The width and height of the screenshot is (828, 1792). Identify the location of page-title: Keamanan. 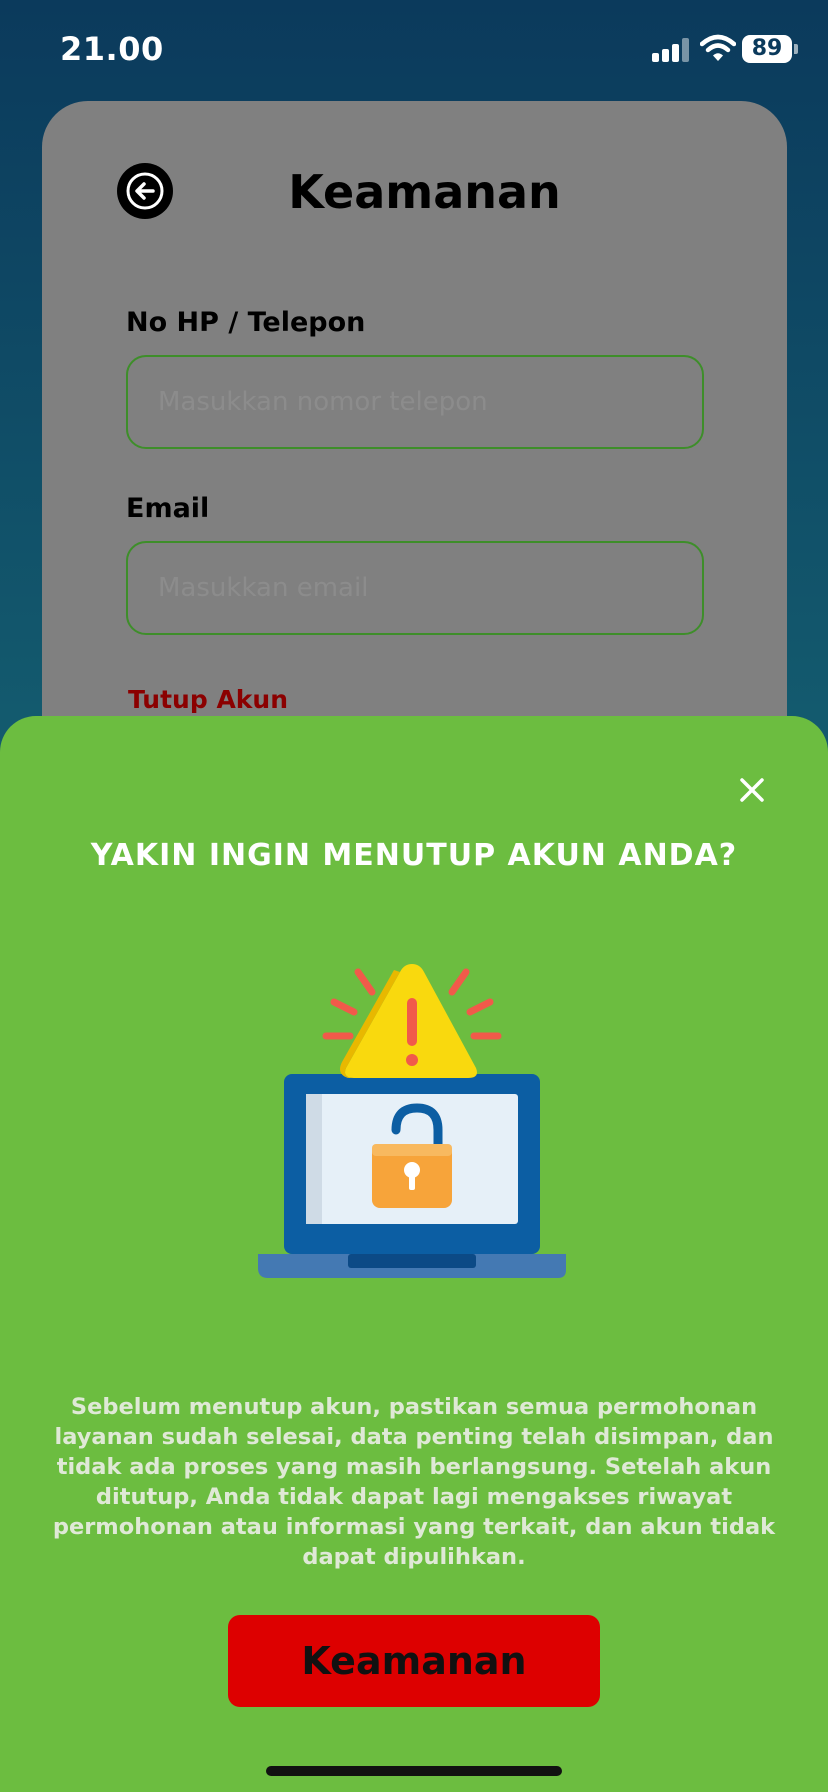
(424, 192).